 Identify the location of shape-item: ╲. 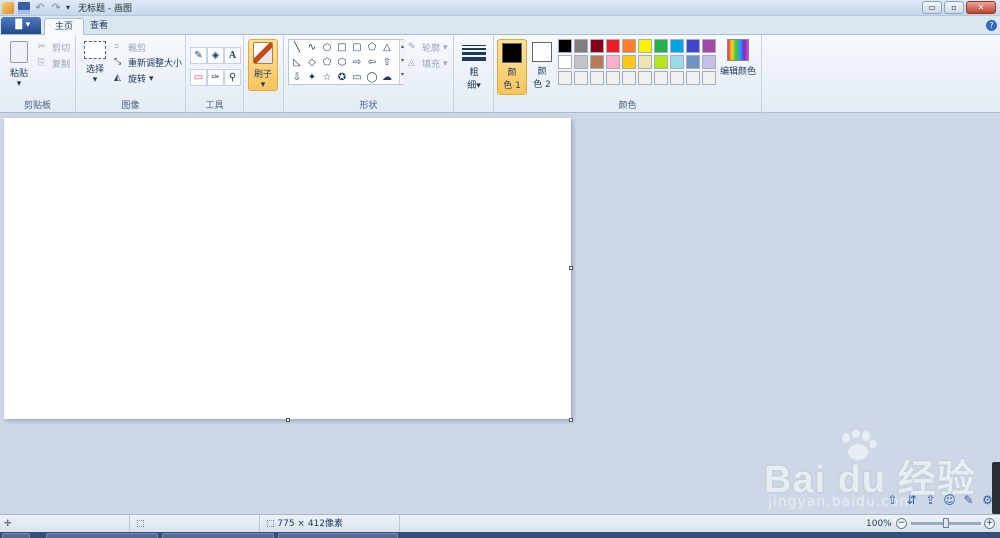
(297, 47).